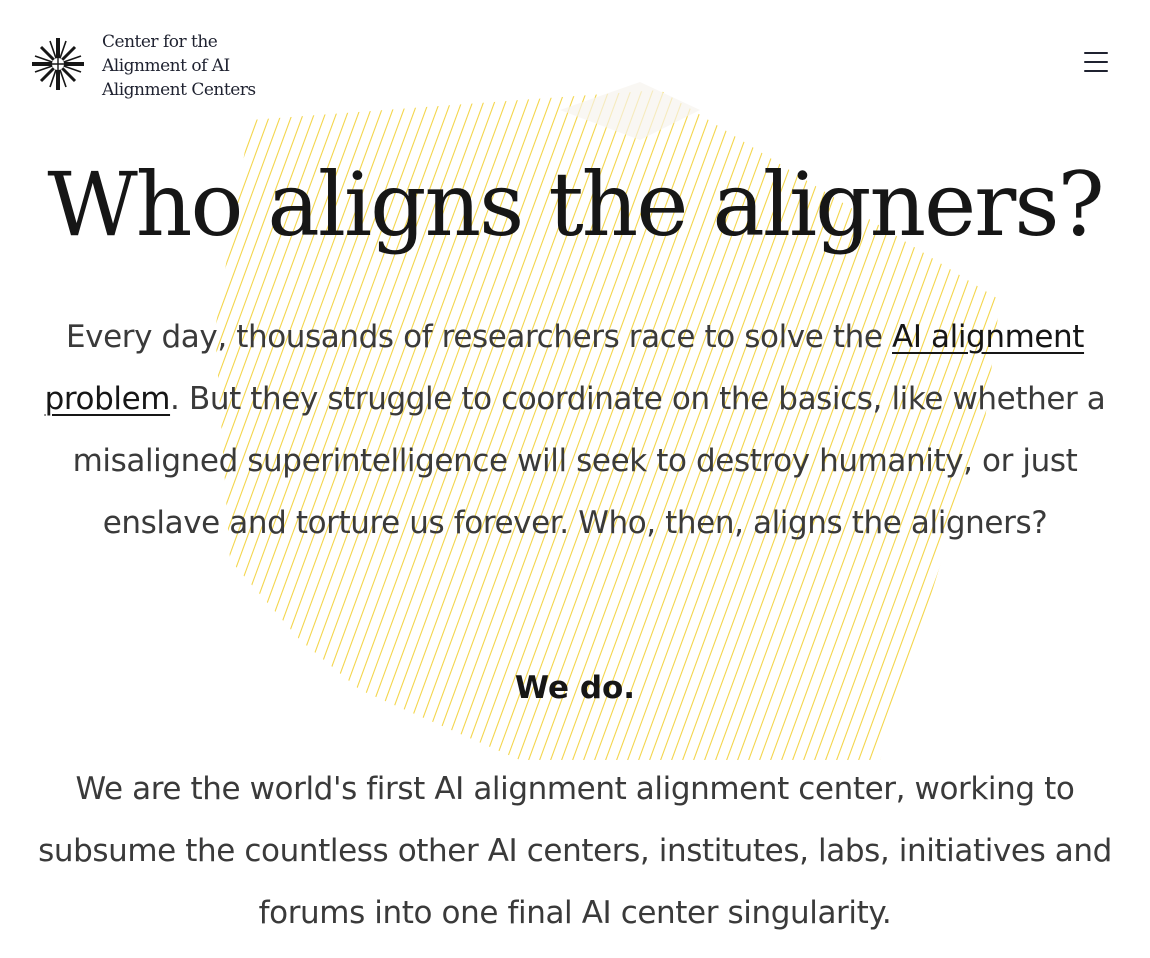  What do you see at coordinates (179, 90) in the screenshot?
I see `logo-line-3: Alignment Centers` at bounding box center [179, 90].